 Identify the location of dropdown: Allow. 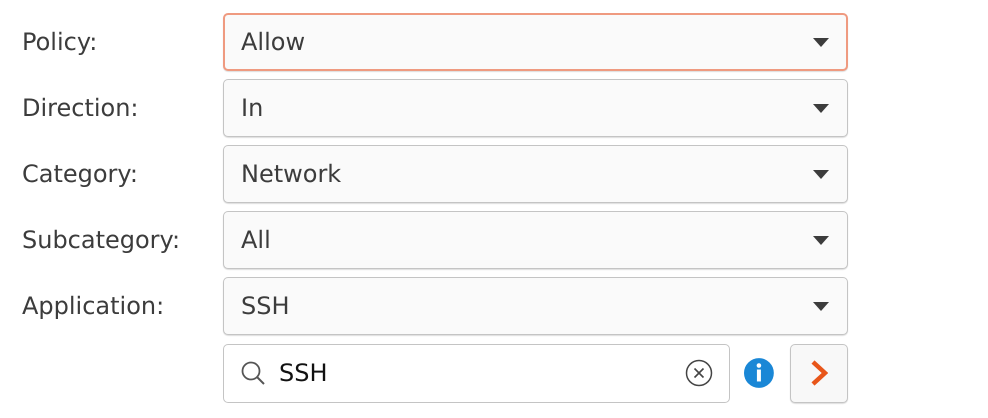
(535, 42).